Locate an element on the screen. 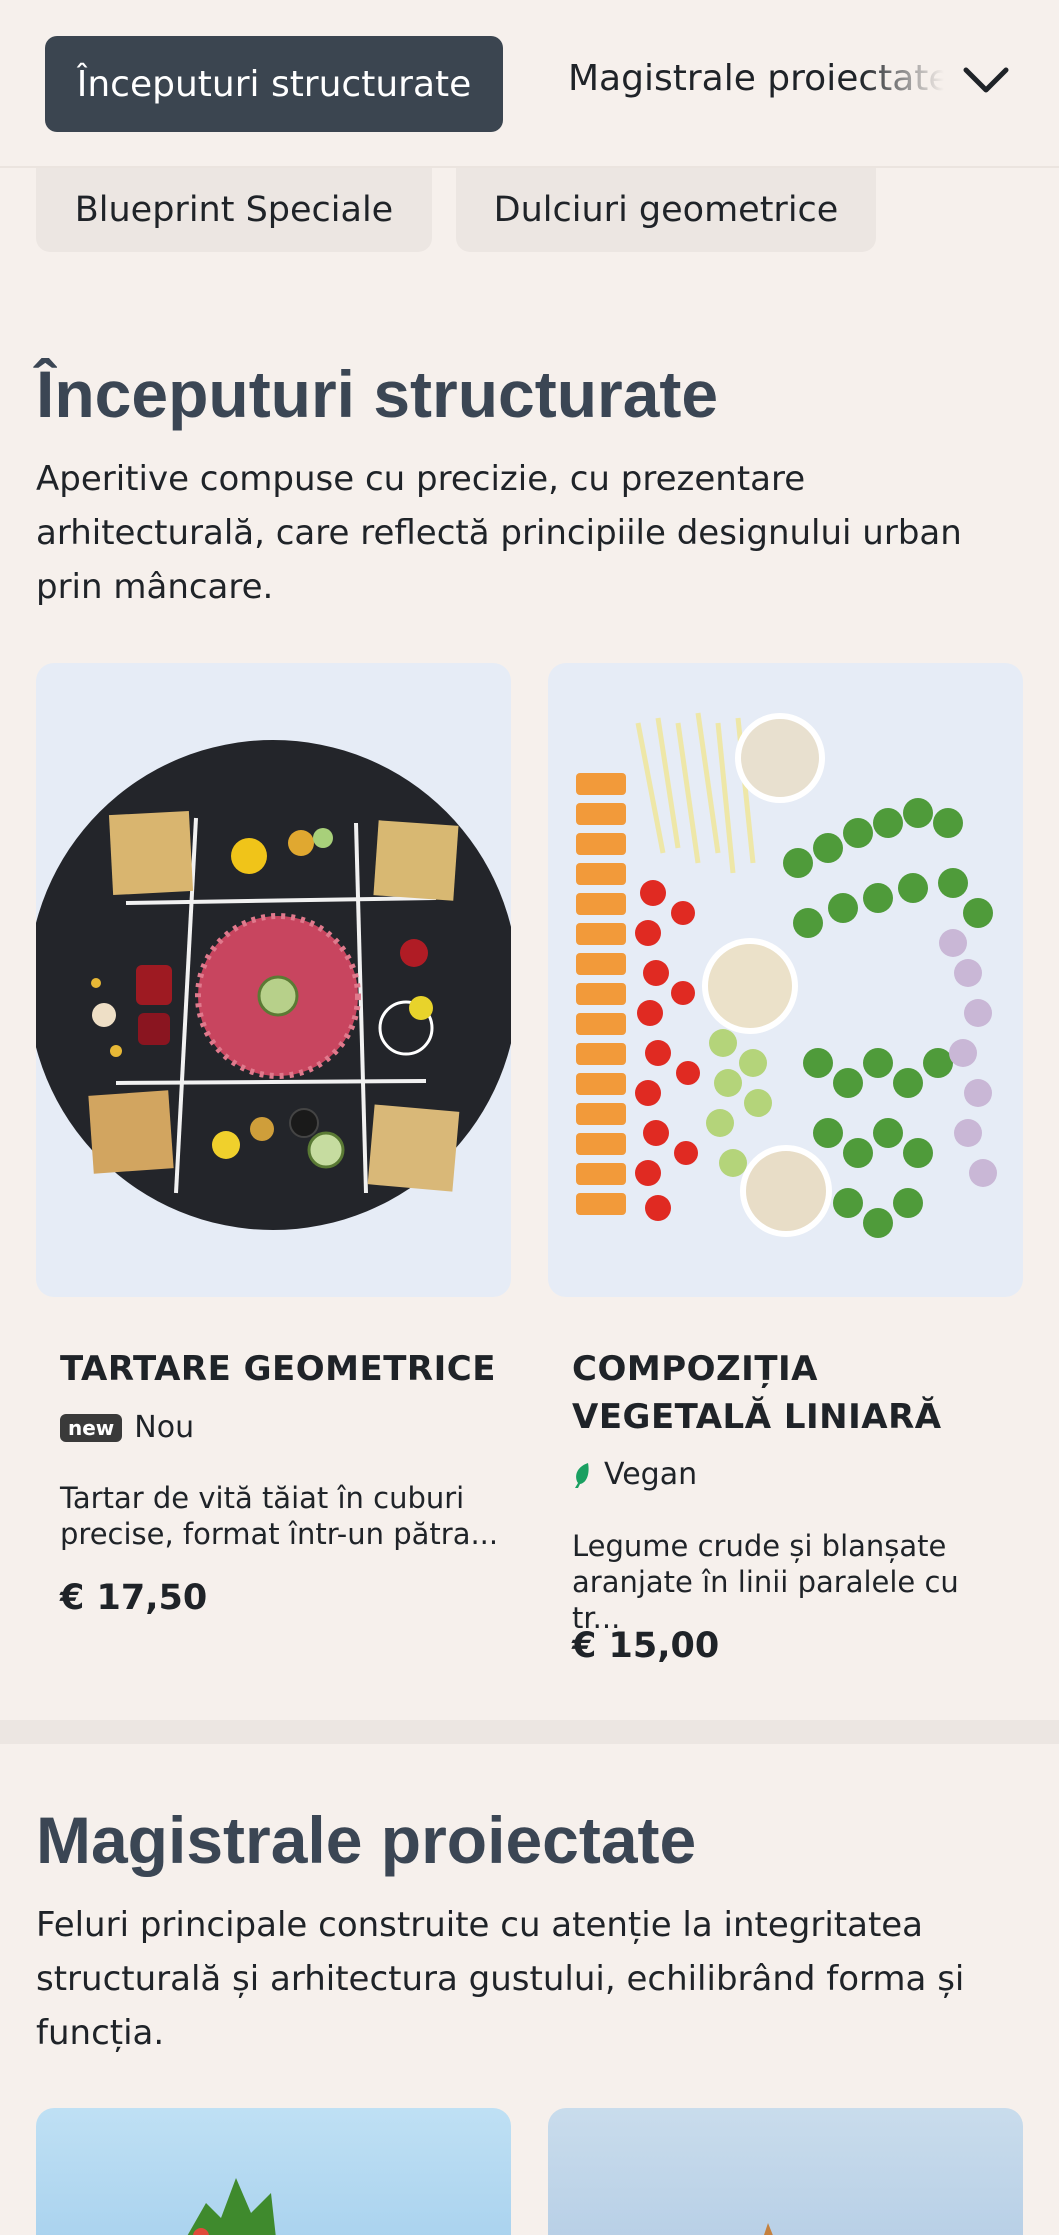  chevron-down-icon is located at coordinates (986, 80).